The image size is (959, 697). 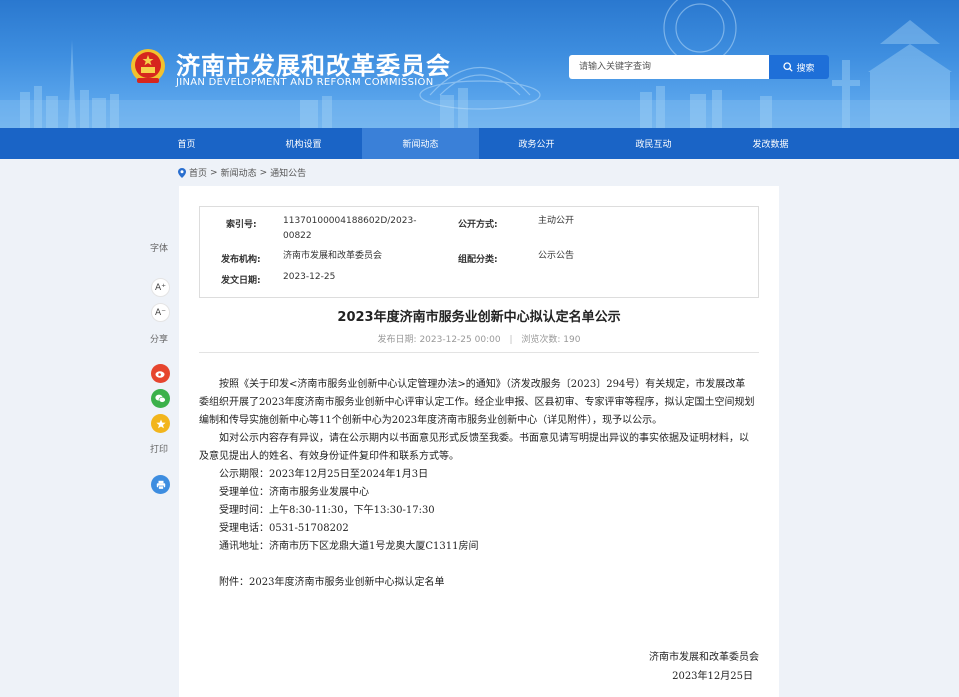 What do you see at coordinates (350, 228) in the screenshot?
I see `index-value: 11370100004188602D/2023-00822` at bounding box center [350, 228].